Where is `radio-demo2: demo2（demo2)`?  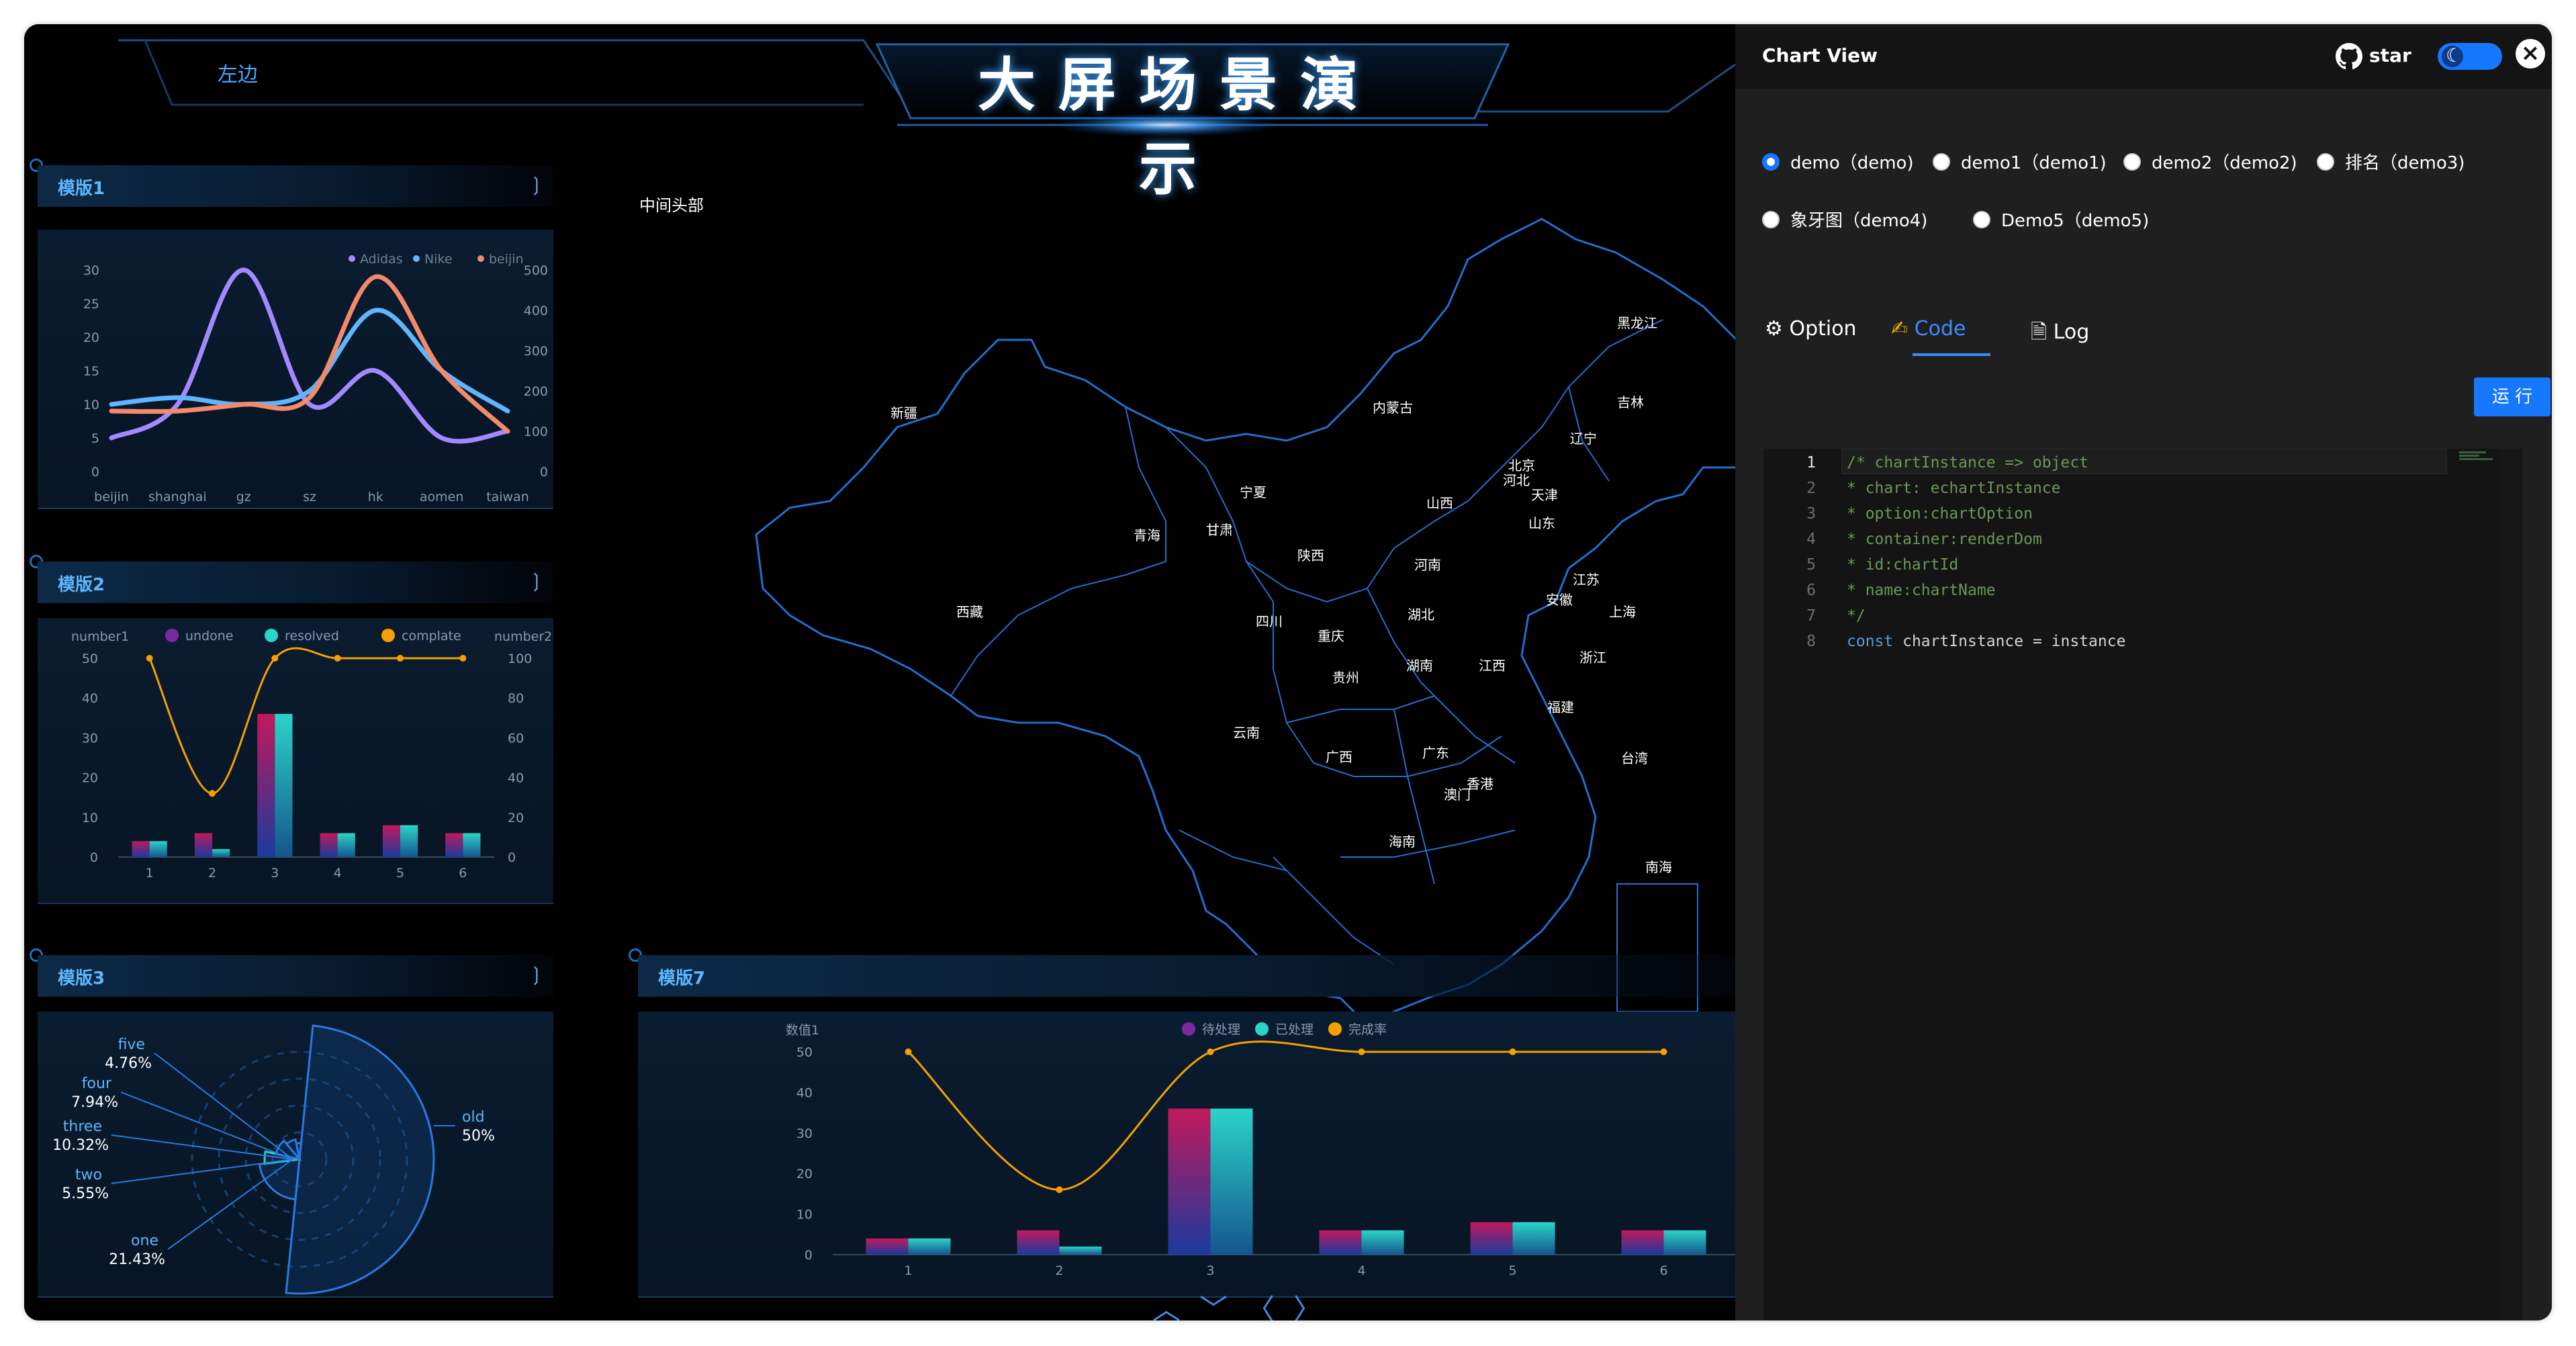
radio-demo2: demo2（demo2) is located at coordinates (2210, 161).